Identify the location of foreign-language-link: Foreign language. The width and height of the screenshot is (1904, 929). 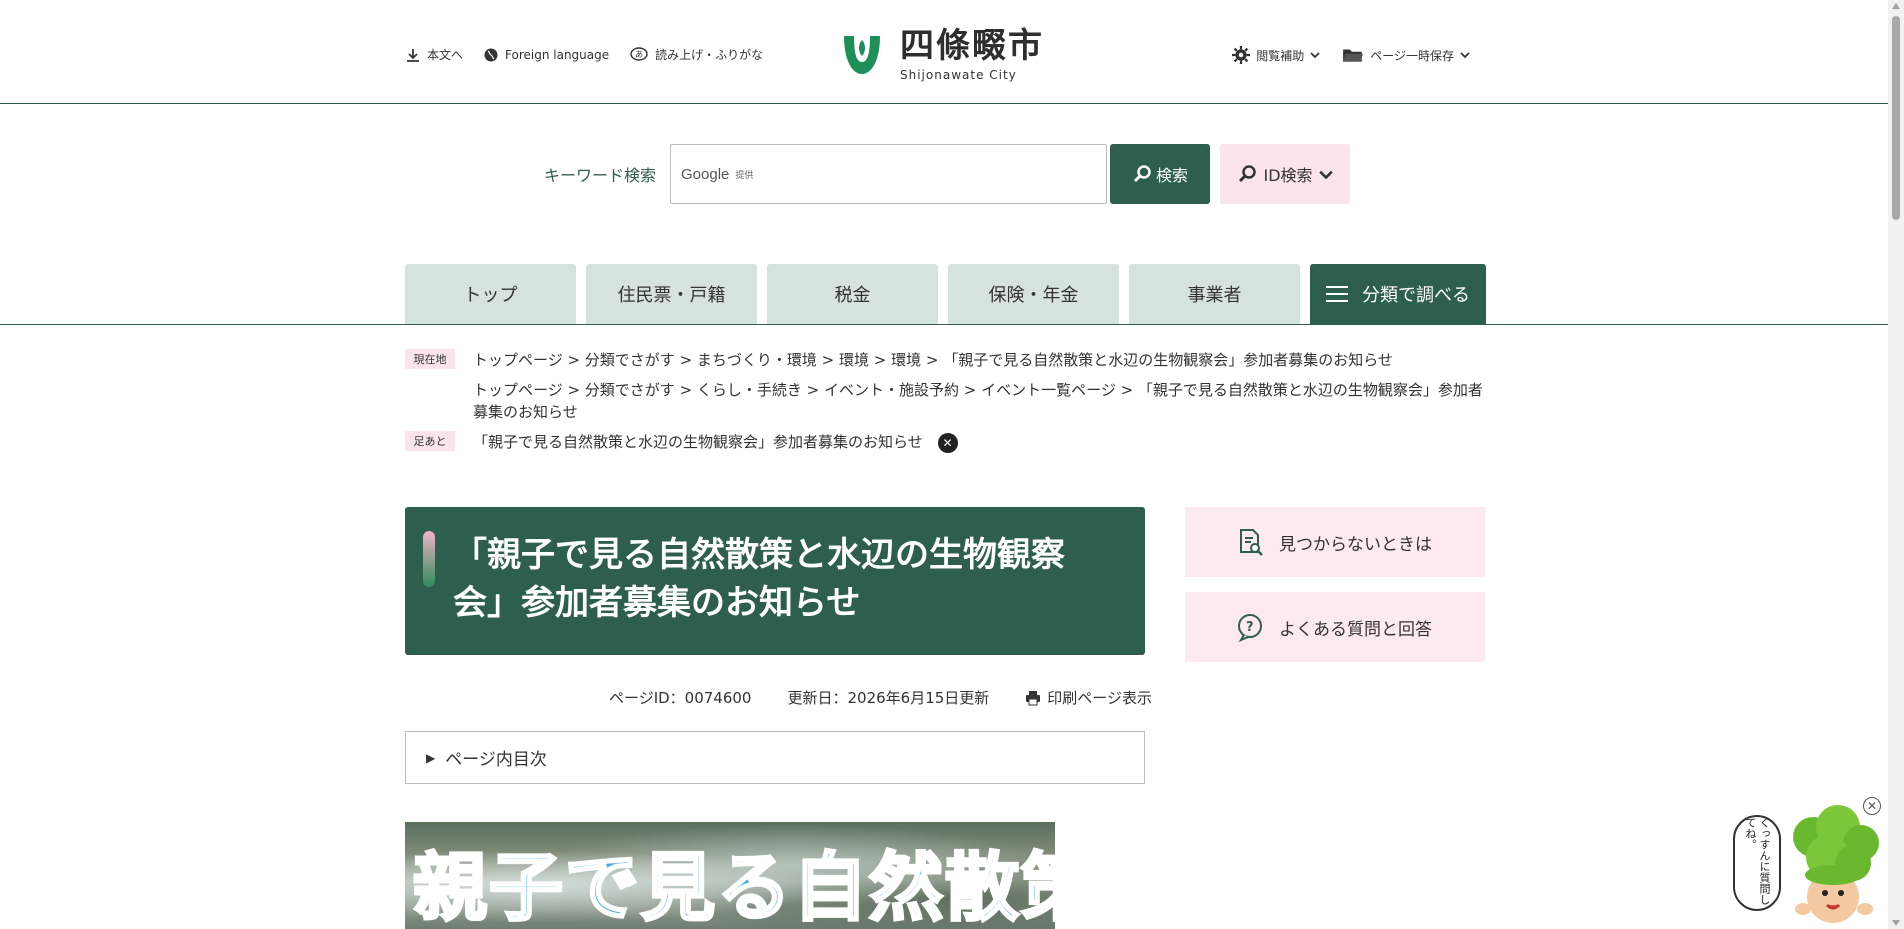
(546, 55).